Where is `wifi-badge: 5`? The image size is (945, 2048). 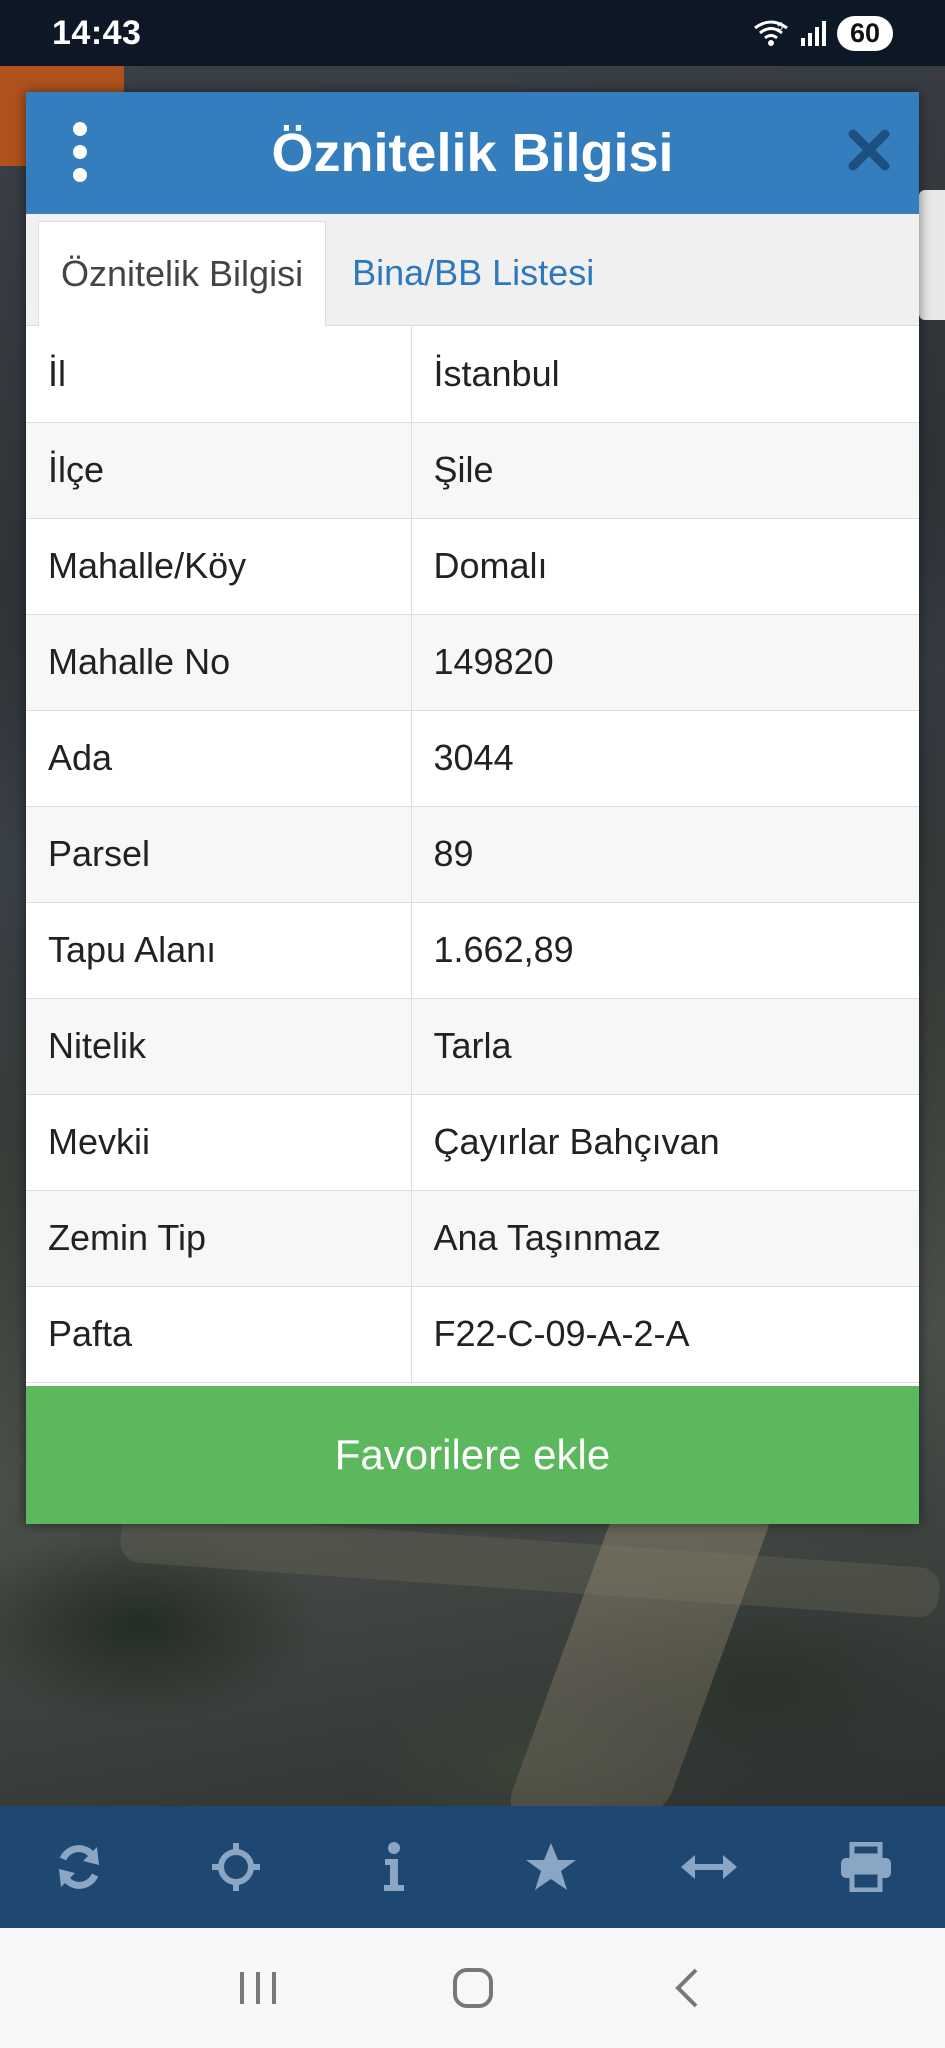
wifi-badge: 5 is located at coordinates (780, 27).